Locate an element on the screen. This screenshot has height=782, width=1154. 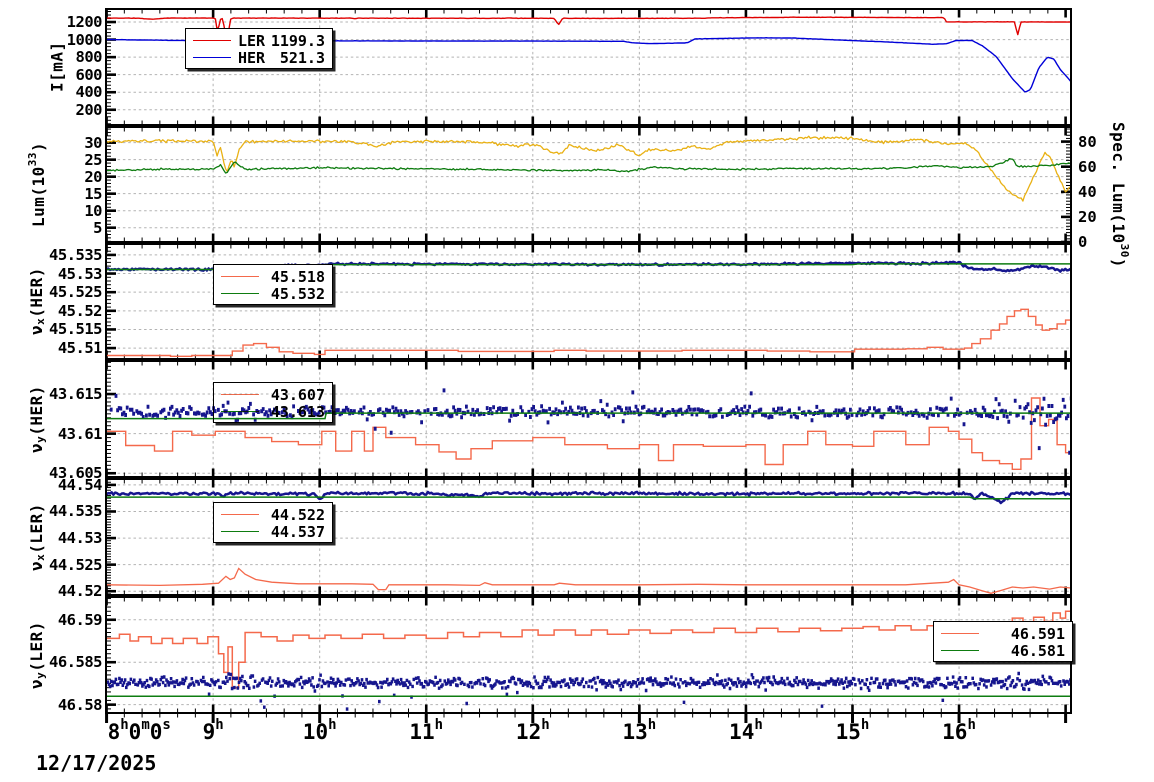
y-tick-label-right: 20 is located at coordinates (1087, 216).